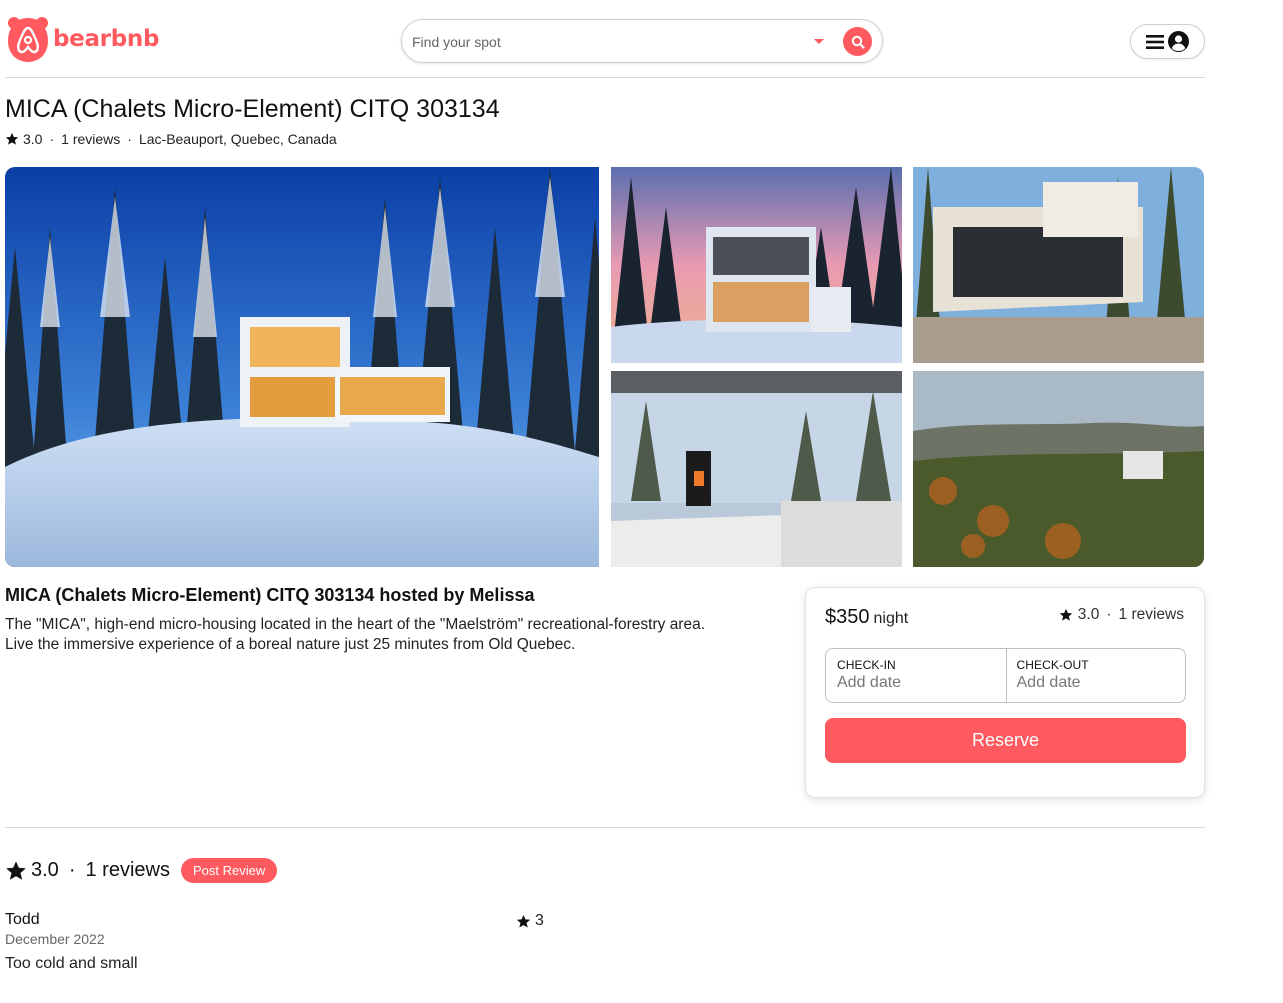 This screenshot has width=1283, height=1003. I want to click on review-text: Too cold and small, so click(71, 963).